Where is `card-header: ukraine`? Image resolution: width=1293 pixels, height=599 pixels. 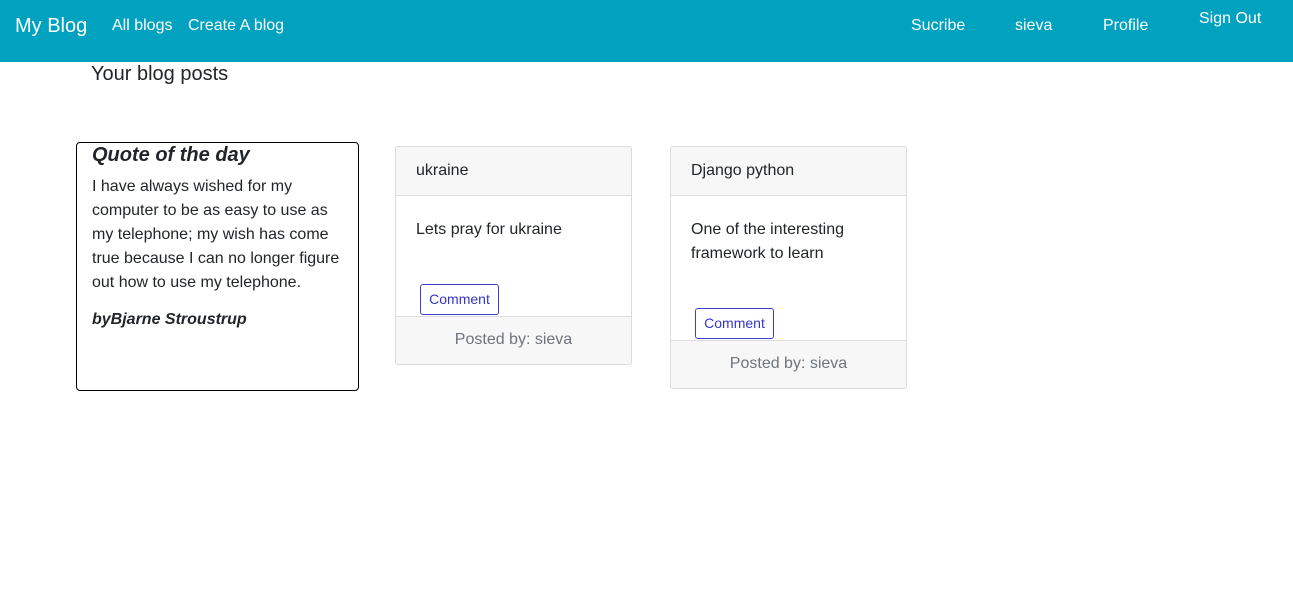
card-header: ukraine is located at coordinates (513, 171).